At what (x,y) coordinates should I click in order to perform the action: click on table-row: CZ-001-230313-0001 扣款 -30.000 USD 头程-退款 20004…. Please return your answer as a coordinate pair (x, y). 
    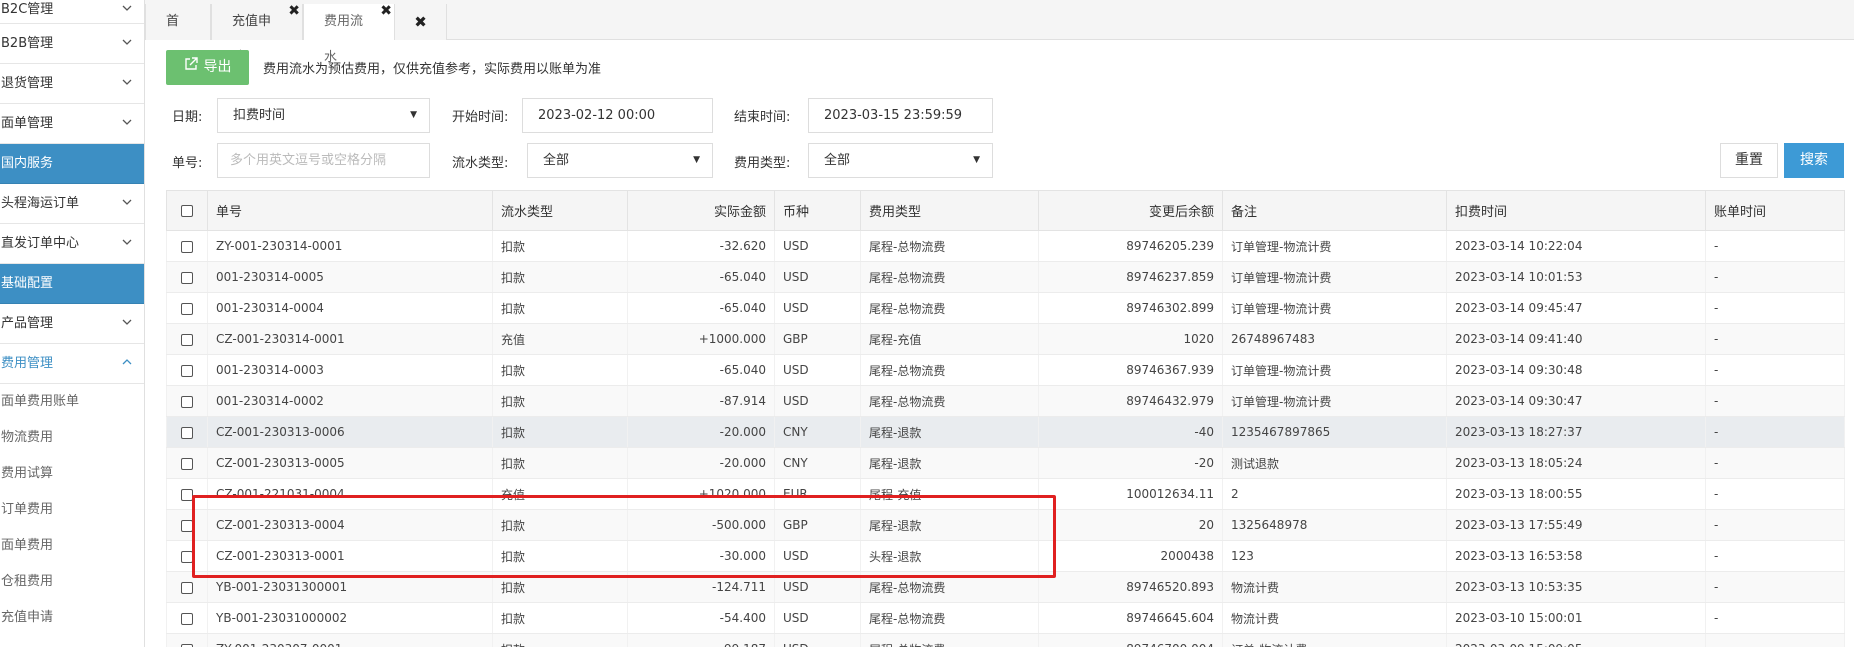
    Looking at the image, I should click on (1005, 556).